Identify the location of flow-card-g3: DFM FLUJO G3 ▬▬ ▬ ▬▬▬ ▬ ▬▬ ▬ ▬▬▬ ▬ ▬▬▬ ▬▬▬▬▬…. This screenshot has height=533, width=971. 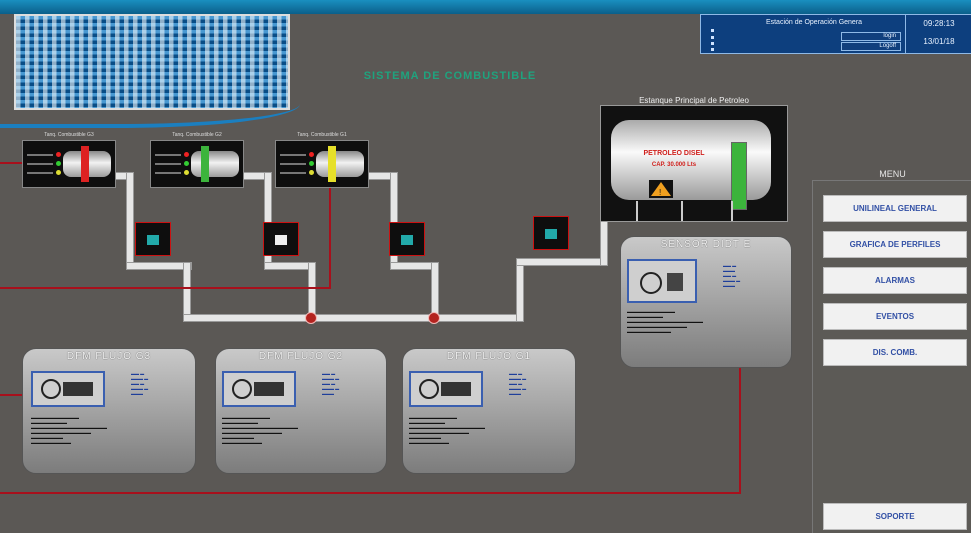
(109, 411).